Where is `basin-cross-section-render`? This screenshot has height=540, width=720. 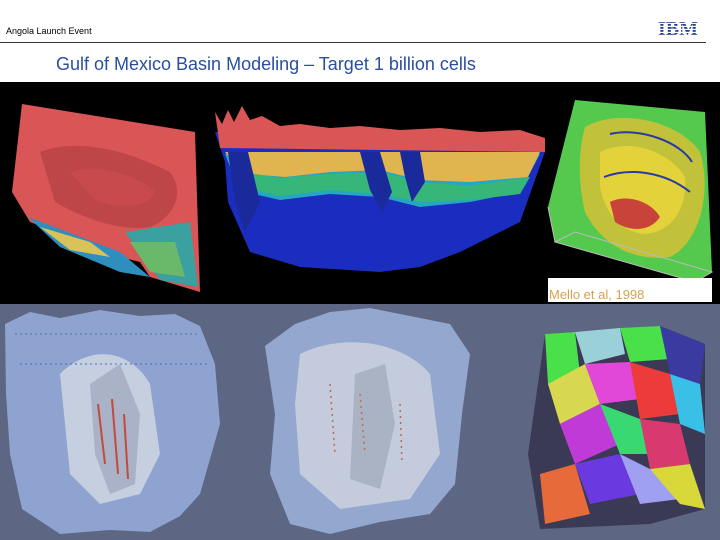 basin-cross-section-render is located at coordinates (380, 189).